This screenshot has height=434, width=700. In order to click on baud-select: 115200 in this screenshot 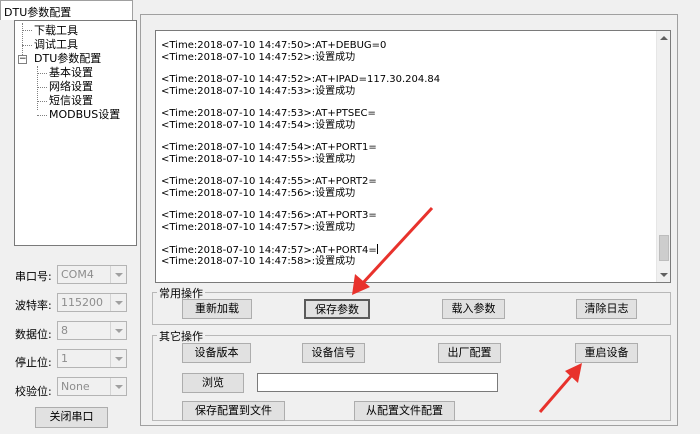, I will do `click(92, 302)`.